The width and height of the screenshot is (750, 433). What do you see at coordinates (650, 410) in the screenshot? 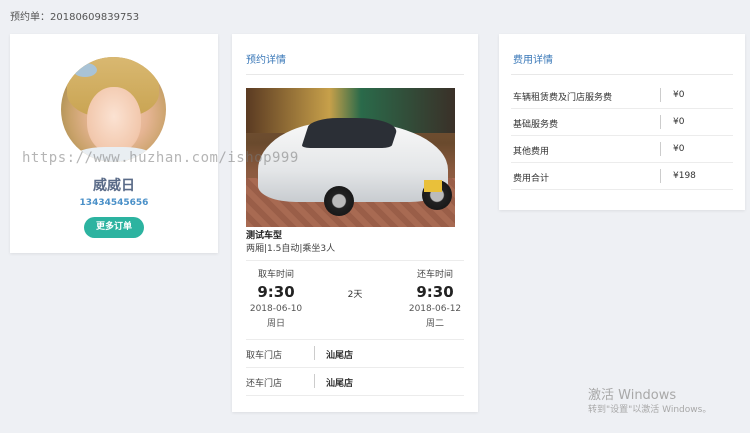
I see `windows-activation-subtext: 转到"设置"以激活 Windows。` at bounding box center [650, 410].